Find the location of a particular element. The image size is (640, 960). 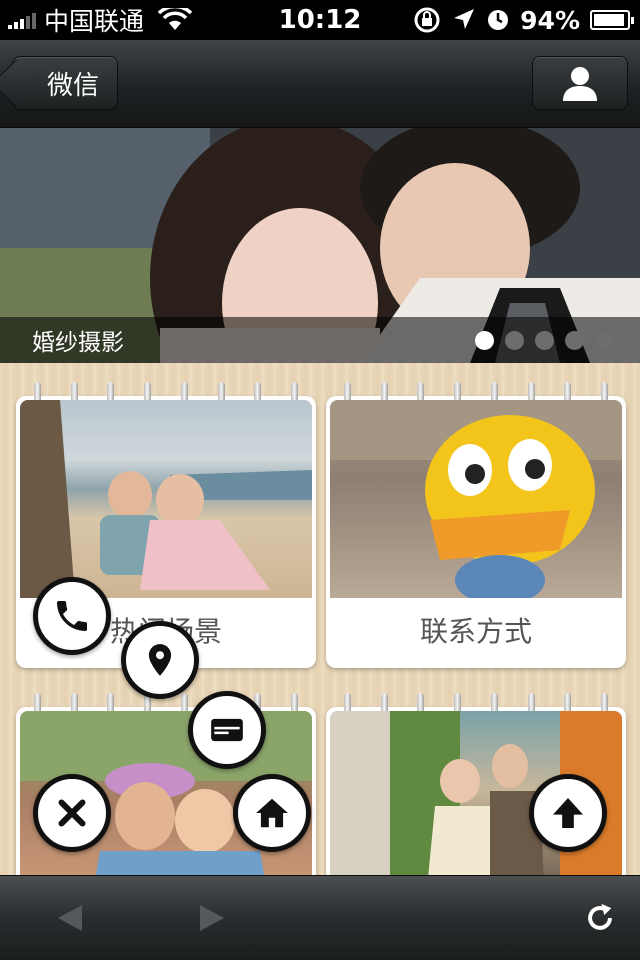

battery-percent: 94% is located at coordinates (550, 20).